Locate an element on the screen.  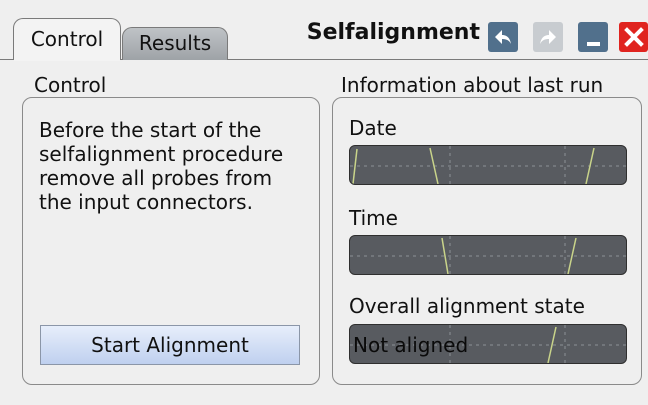
dialog-title: Selfalignment is located at coordinates (393, 32).